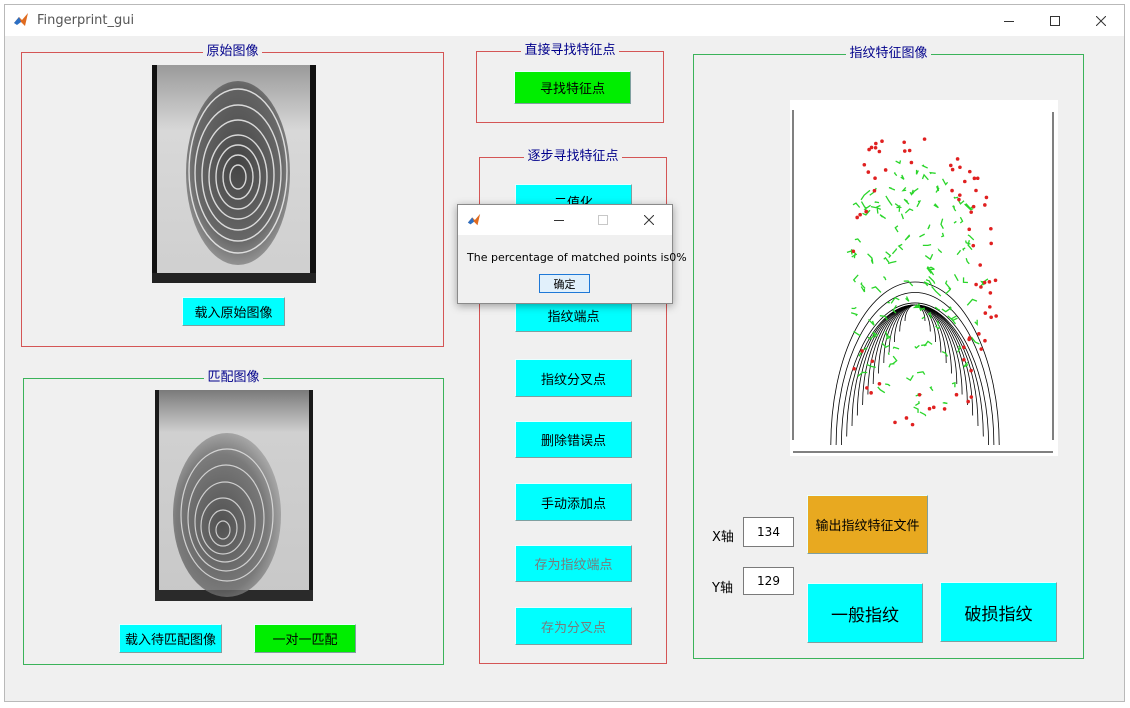 The width and height of the screenshot is (1130, 708). I want to click on dialog-ok-button: 确定, so click(564, 283).